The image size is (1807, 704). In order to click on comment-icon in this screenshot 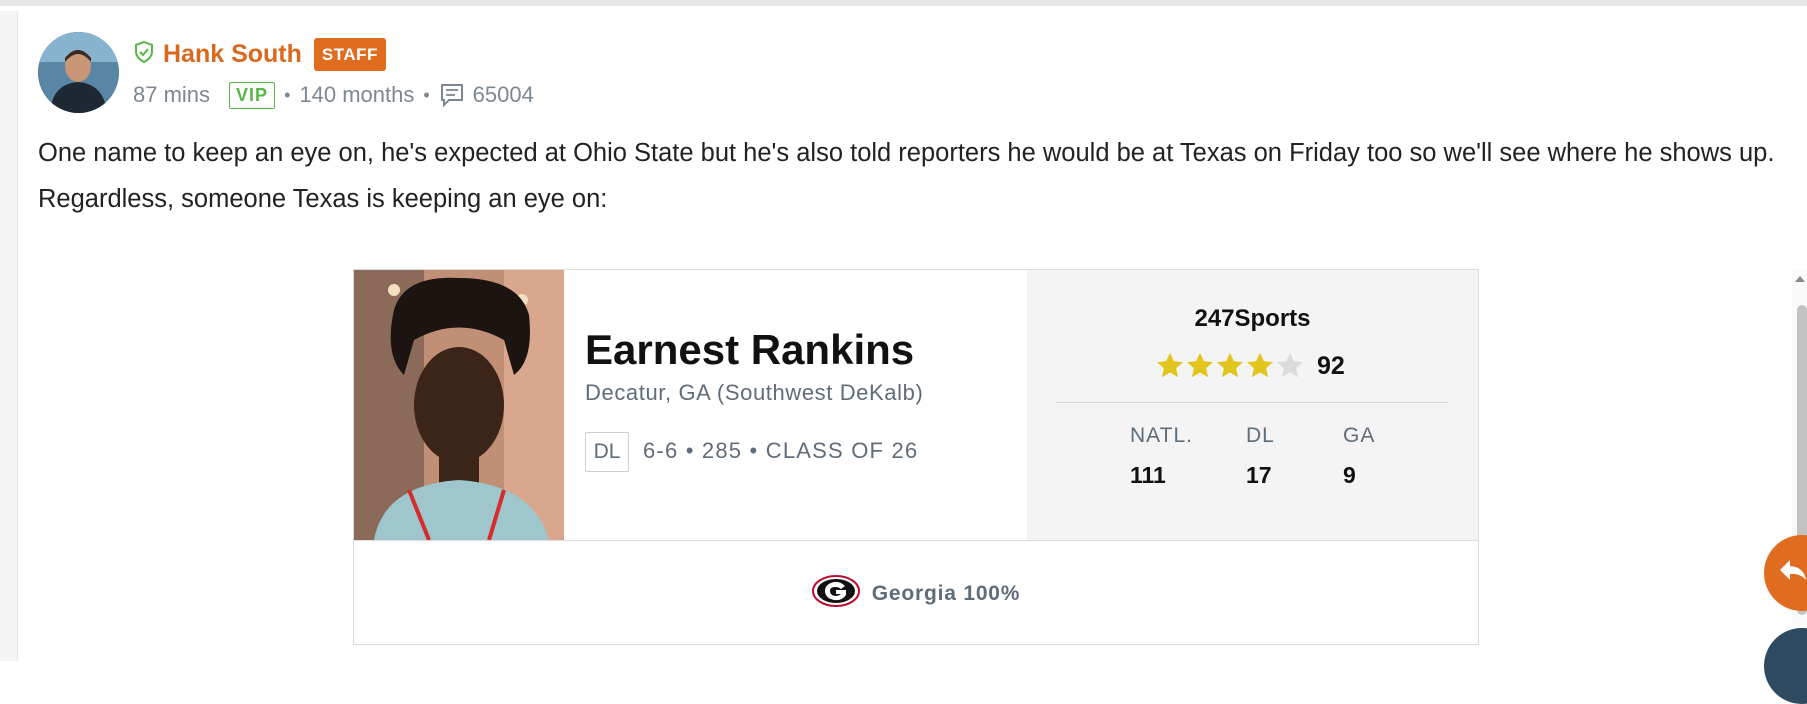, I will do `click(452, 95)`.